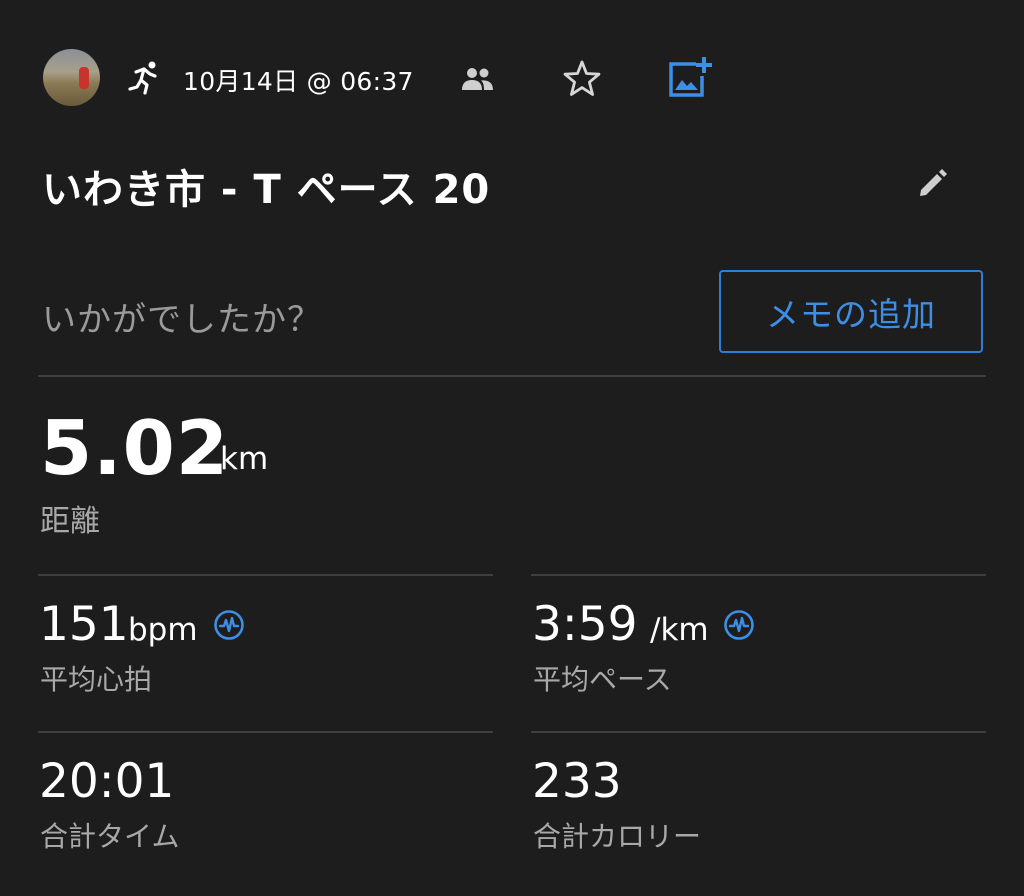  What do you see at coordinates (71, 77) in the screenshot?
I see `avatar` at bounding box center [71, 77].